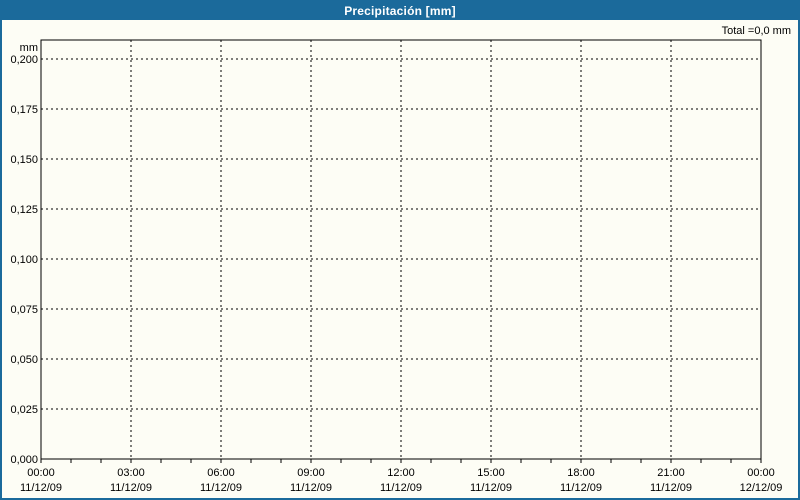 Image resolution: width=800 pixels, height=500 pixels. Describe the element at coordinates (24, 460) in the screenshot. I see `y-tick-label: 0,000` at that location.